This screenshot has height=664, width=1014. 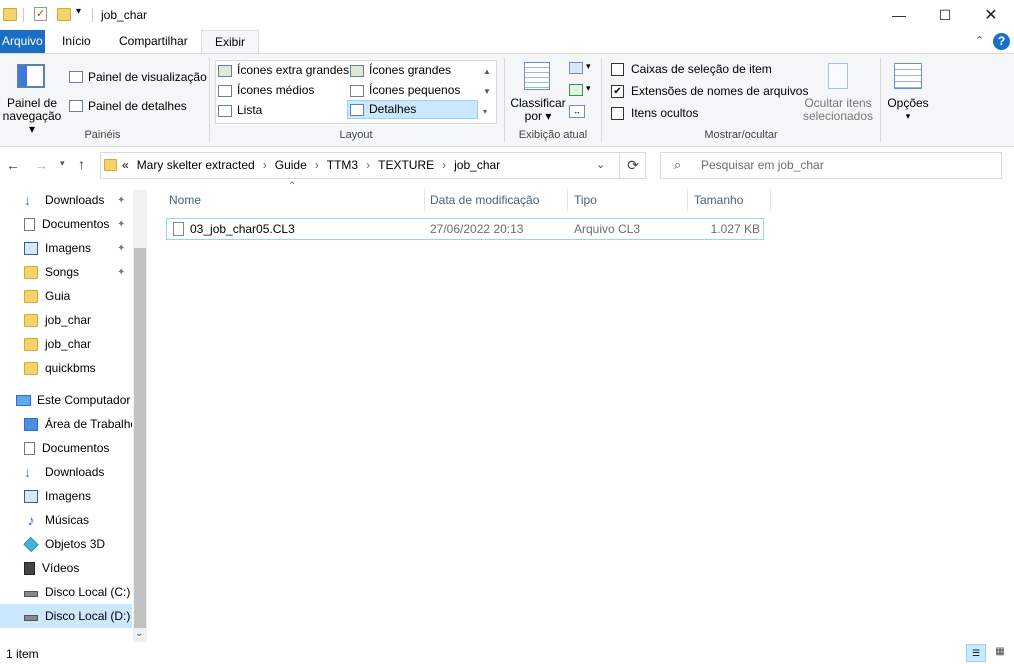 I want to click on sidebar-item-este-computador: Este Computador, so click(x=66, y=400).